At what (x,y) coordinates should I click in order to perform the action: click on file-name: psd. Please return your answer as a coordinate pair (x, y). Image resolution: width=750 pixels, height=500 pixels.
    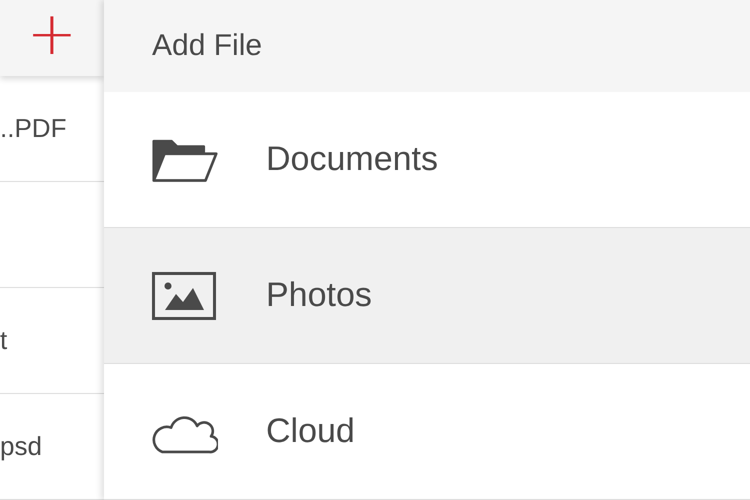
    Looking at the image, I should click on (21, 446).